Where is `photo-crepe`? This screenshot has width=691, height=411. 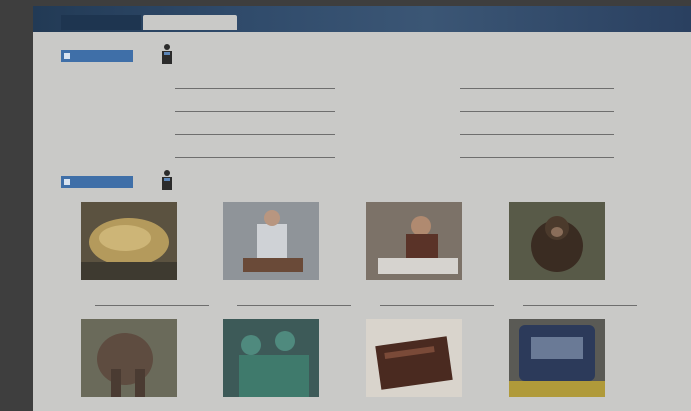 photo-crepe is located at coordinates (129, 241).